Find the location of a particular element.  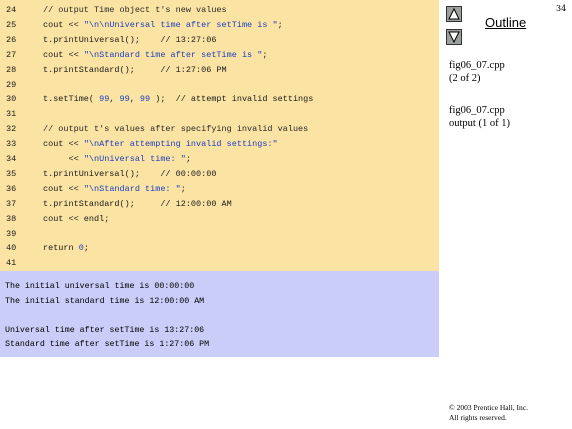

line-number: 30 is located at coordinates (11, 99).